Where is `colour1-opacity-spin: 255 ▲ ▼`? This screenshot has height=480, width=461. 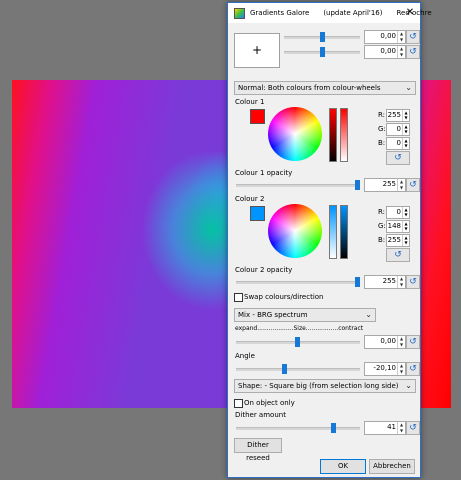 colour1-opacity-spin: 255 ▲ ▼ is located at coordinates (385, 185).